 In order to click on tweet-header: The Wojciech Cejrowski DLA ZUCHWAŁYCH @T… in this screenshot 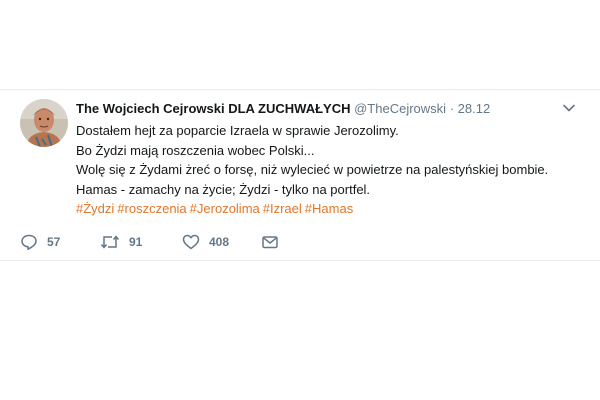, I will do `click(328, 109)`.